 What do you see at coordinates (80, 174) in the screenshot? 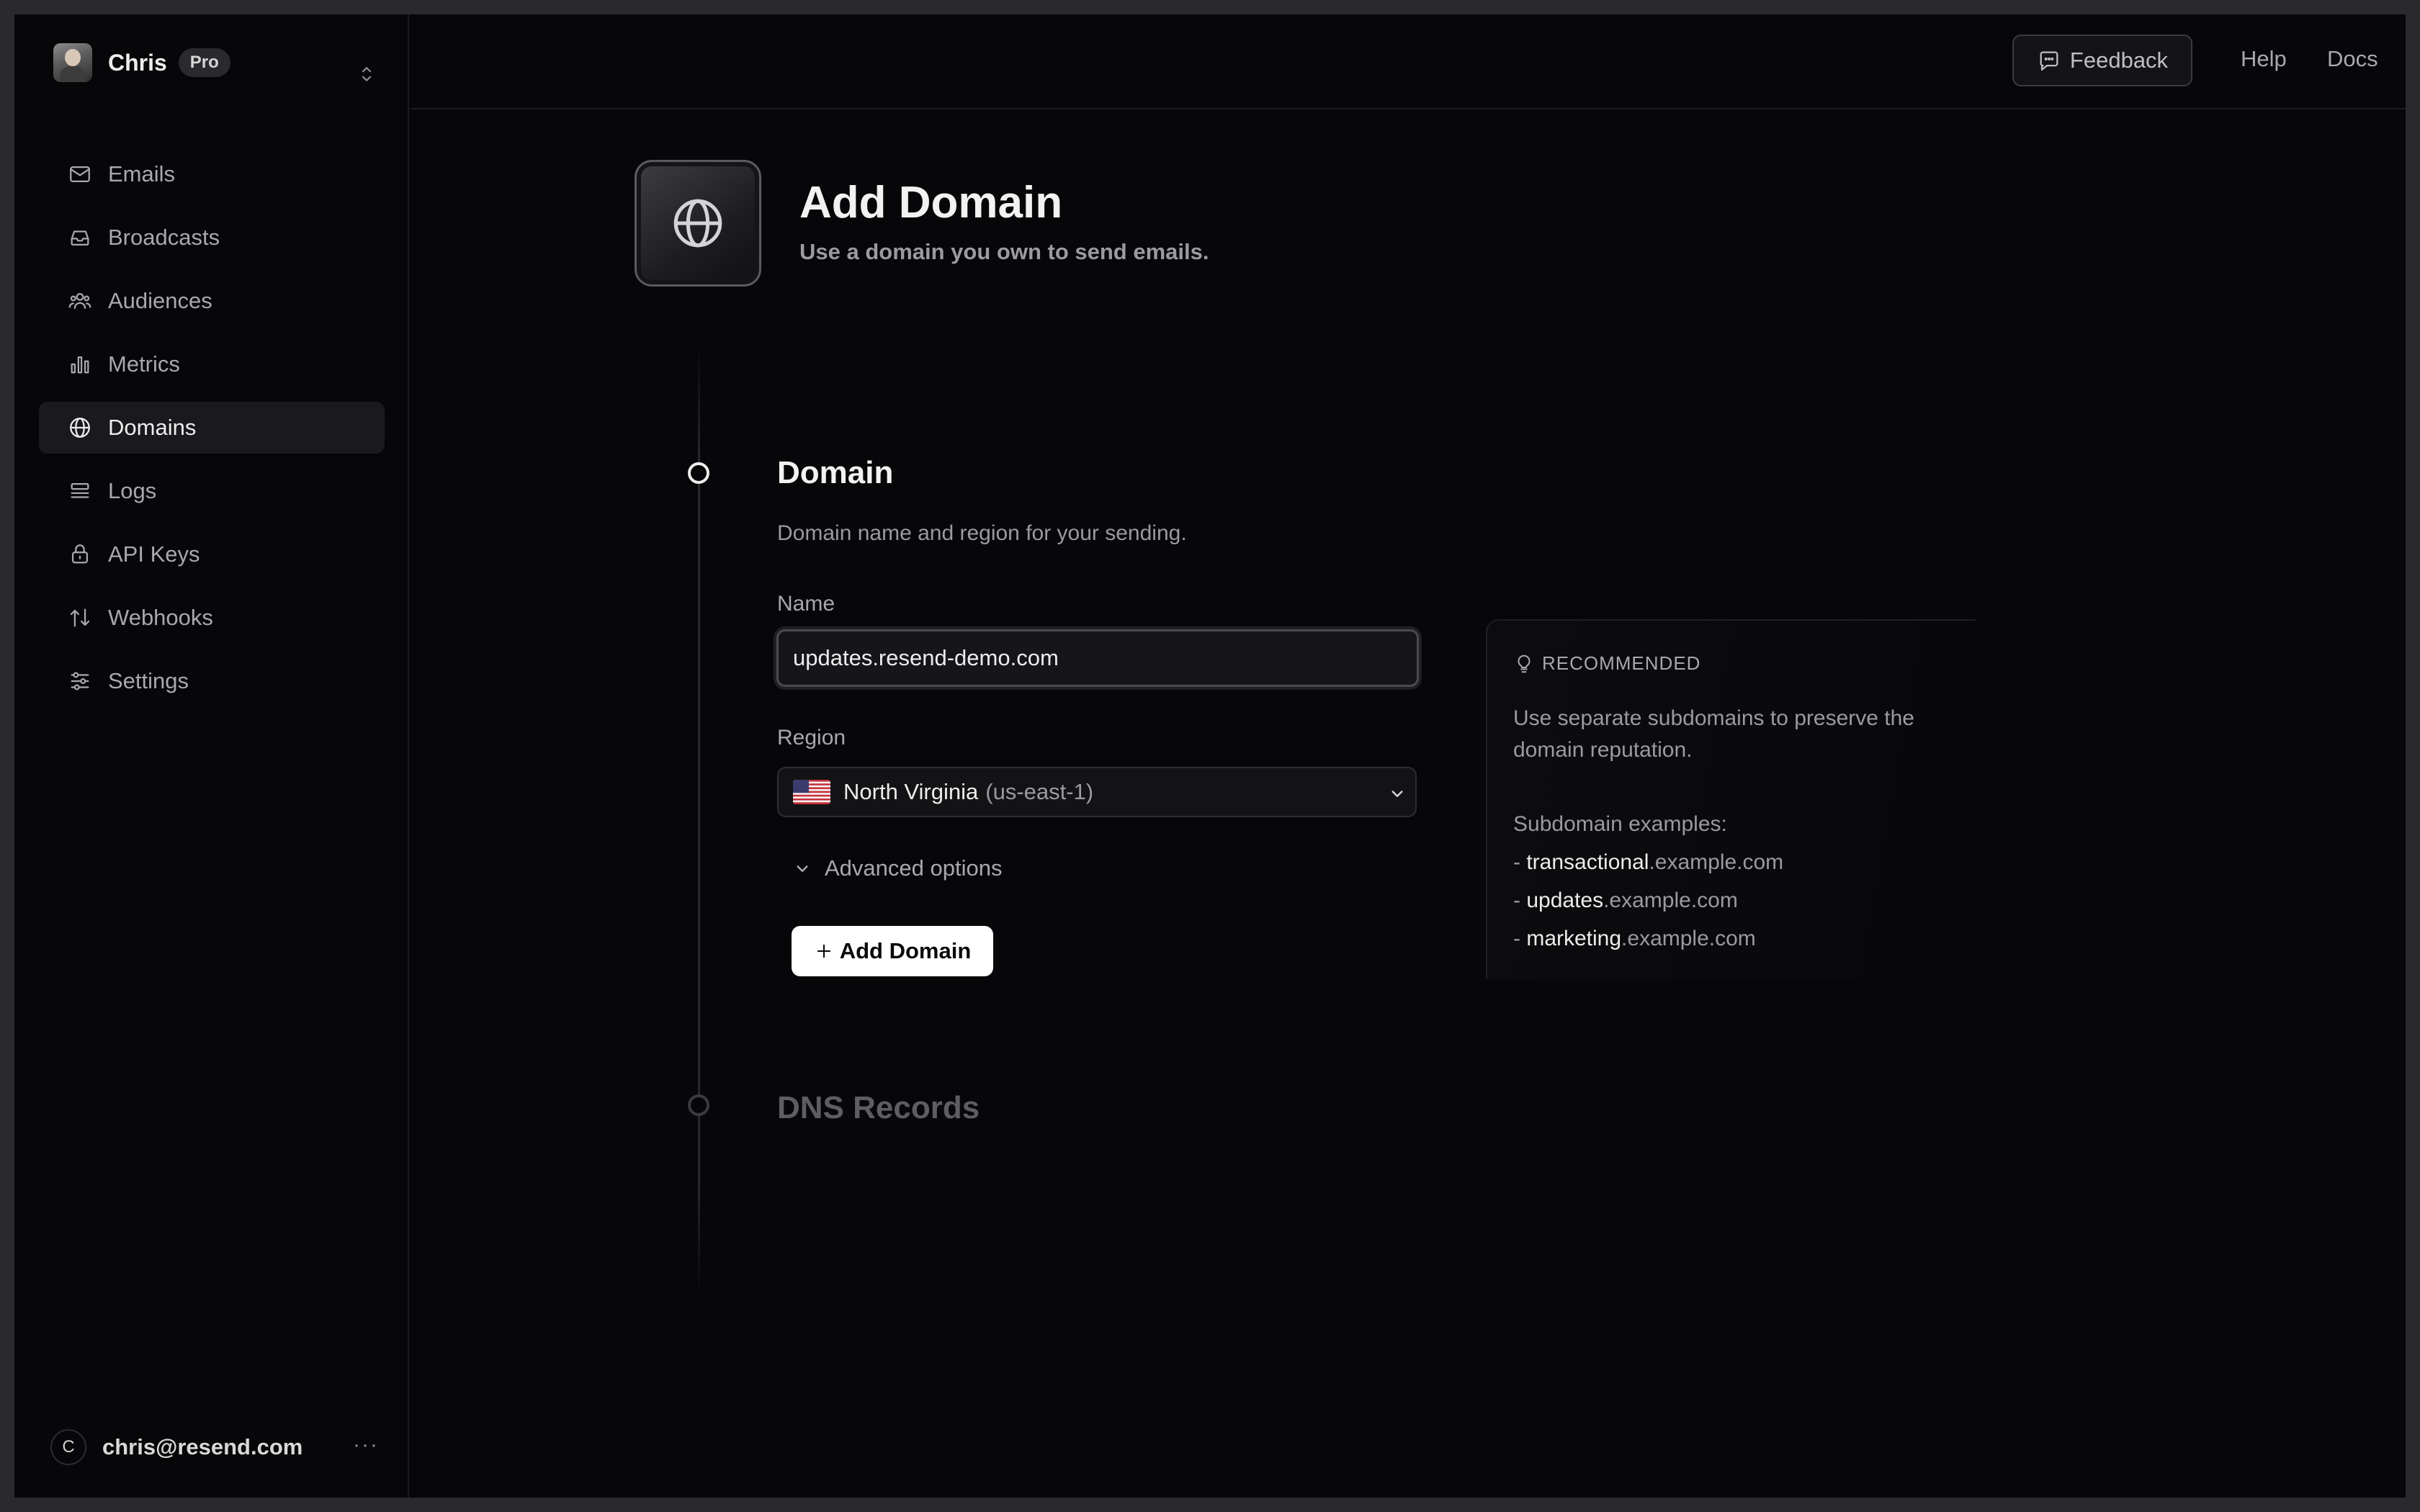
I see `mail-icon` at bounding box center [80, 174].